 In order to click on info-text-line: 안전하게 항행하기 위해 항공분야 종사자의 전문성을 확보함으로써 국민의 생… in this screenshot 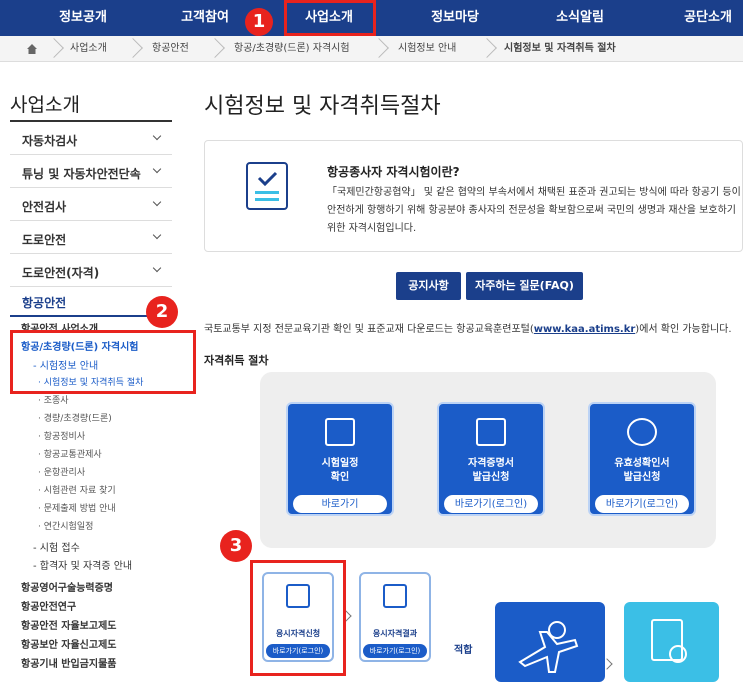, I will do `click(531, 210)`.